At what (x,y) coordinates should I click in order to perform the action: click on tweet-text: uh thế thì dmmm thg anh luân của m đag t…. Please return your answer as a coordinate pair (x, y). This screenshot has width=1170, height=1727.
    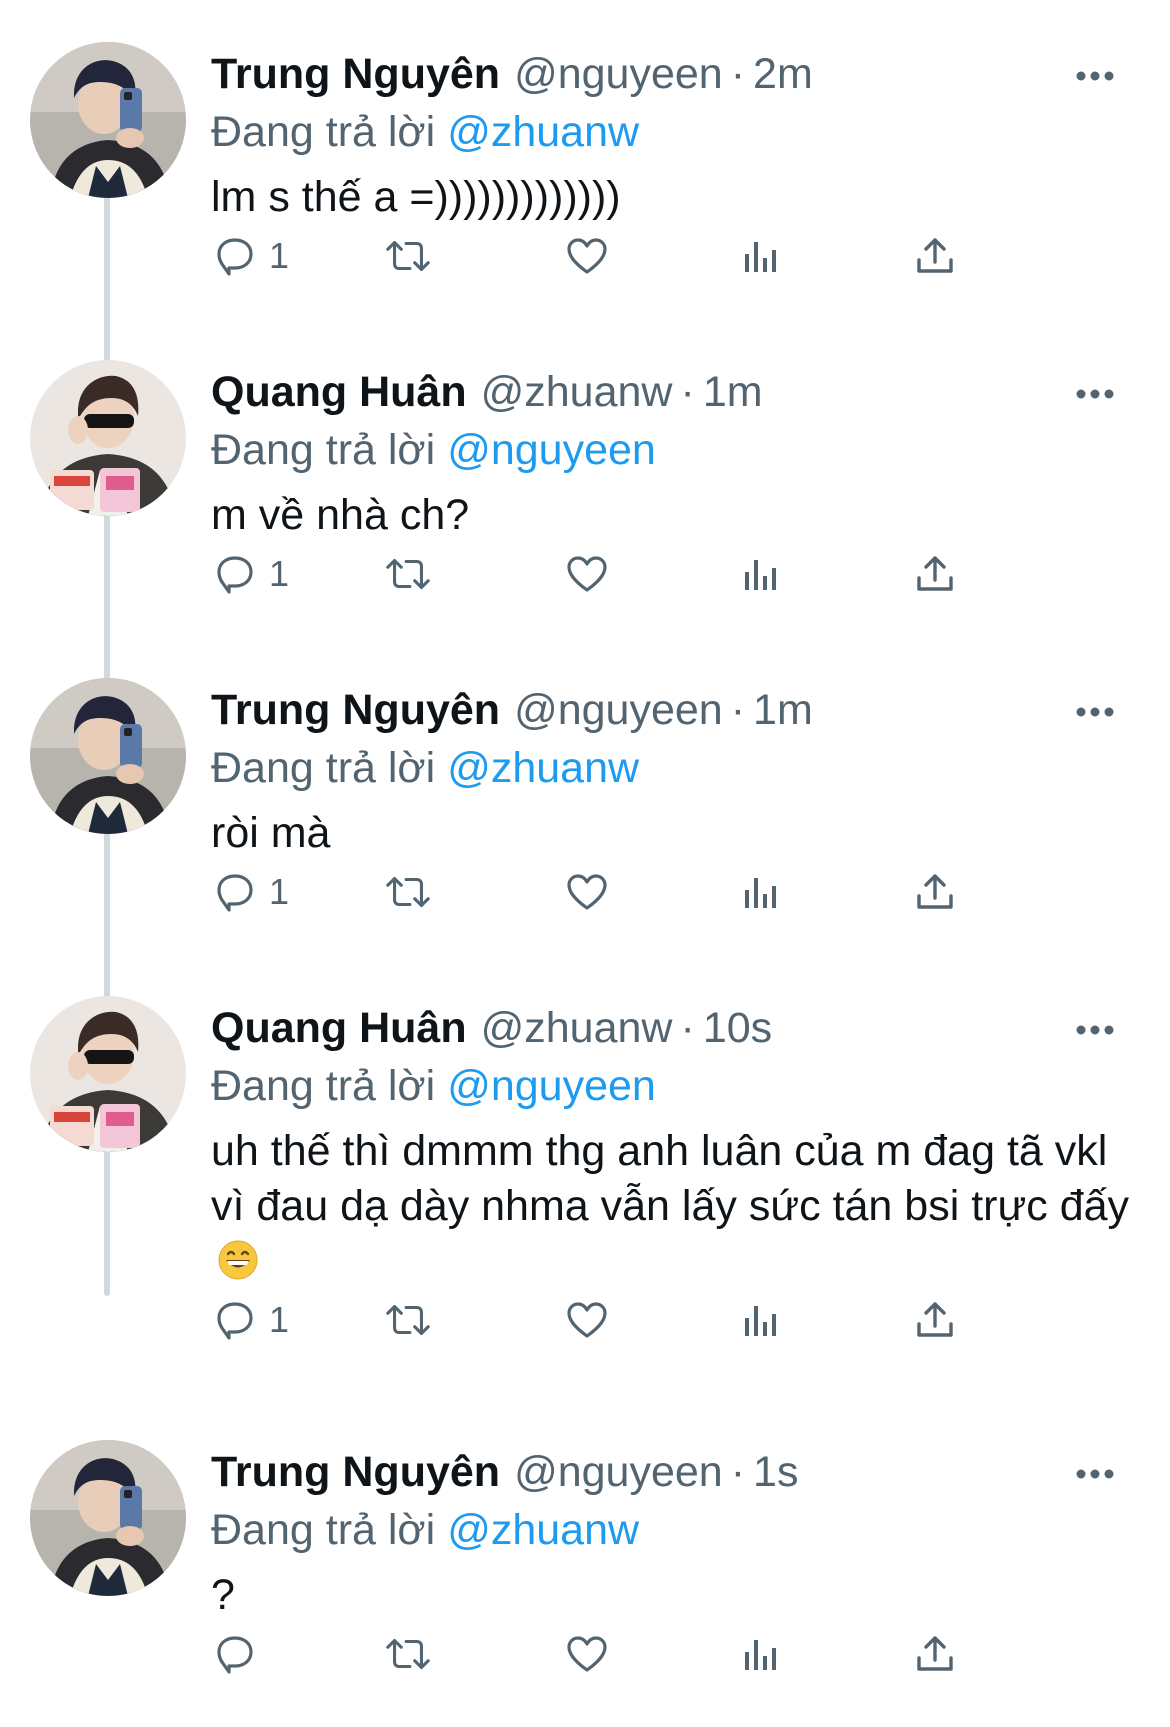
    Looking at the image, I should click on (671, 1209).